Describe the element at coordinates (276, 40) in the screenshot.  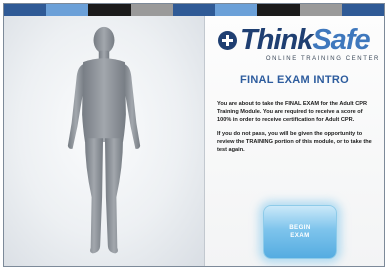
I see `logo-think-text: Think` at that location.